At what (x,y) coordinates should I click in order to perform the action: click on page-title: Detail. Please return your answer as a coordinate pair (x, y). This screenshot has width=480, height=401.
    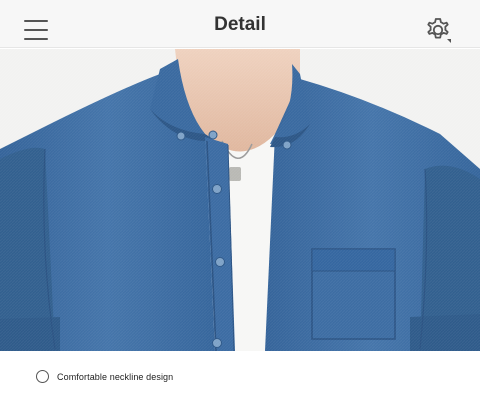
    Looking at the image, I should click on (240, 24).